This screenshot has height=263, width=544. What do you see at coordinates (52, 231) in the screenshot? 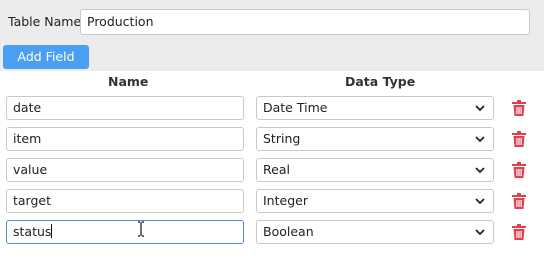
I see `text-caret` at bounding box center [52, 231].